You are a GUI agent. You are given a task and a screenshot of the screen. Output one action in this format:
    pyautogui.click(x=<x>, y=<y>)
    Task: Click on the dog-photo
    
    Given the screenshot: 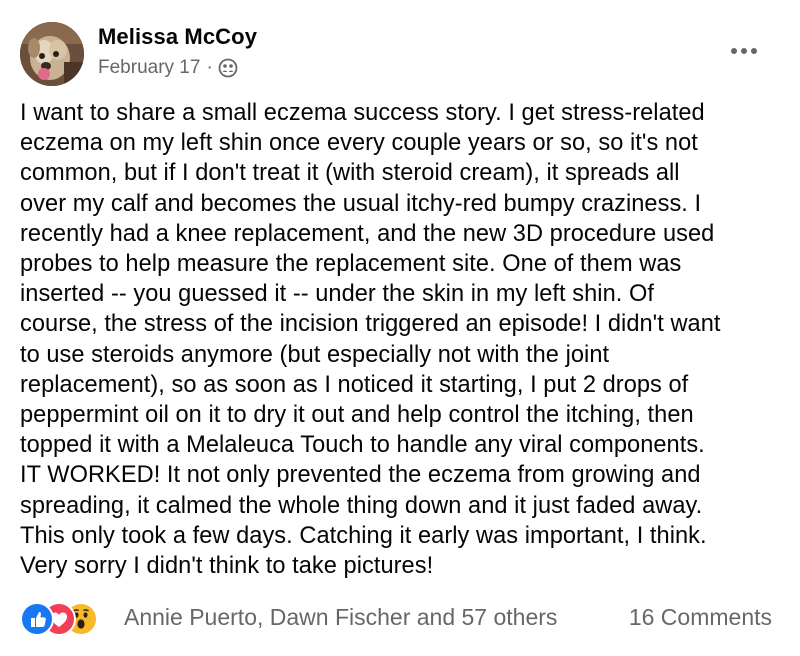 What is the action you would take?
    pyautogui.click(x=52, y=54)
    